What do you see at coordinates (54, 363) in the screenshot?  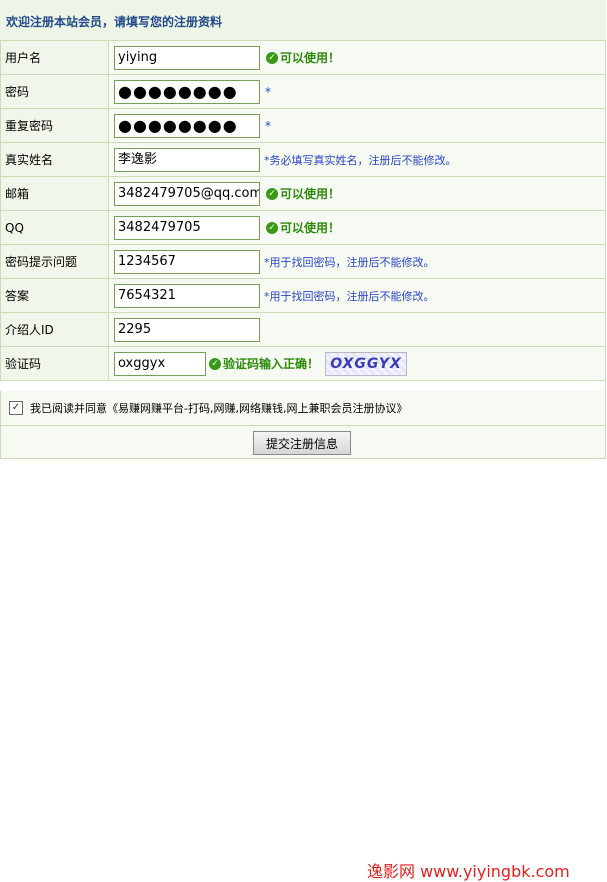 I see `captcha-label: 验证码` at bounding box center [54, 363].